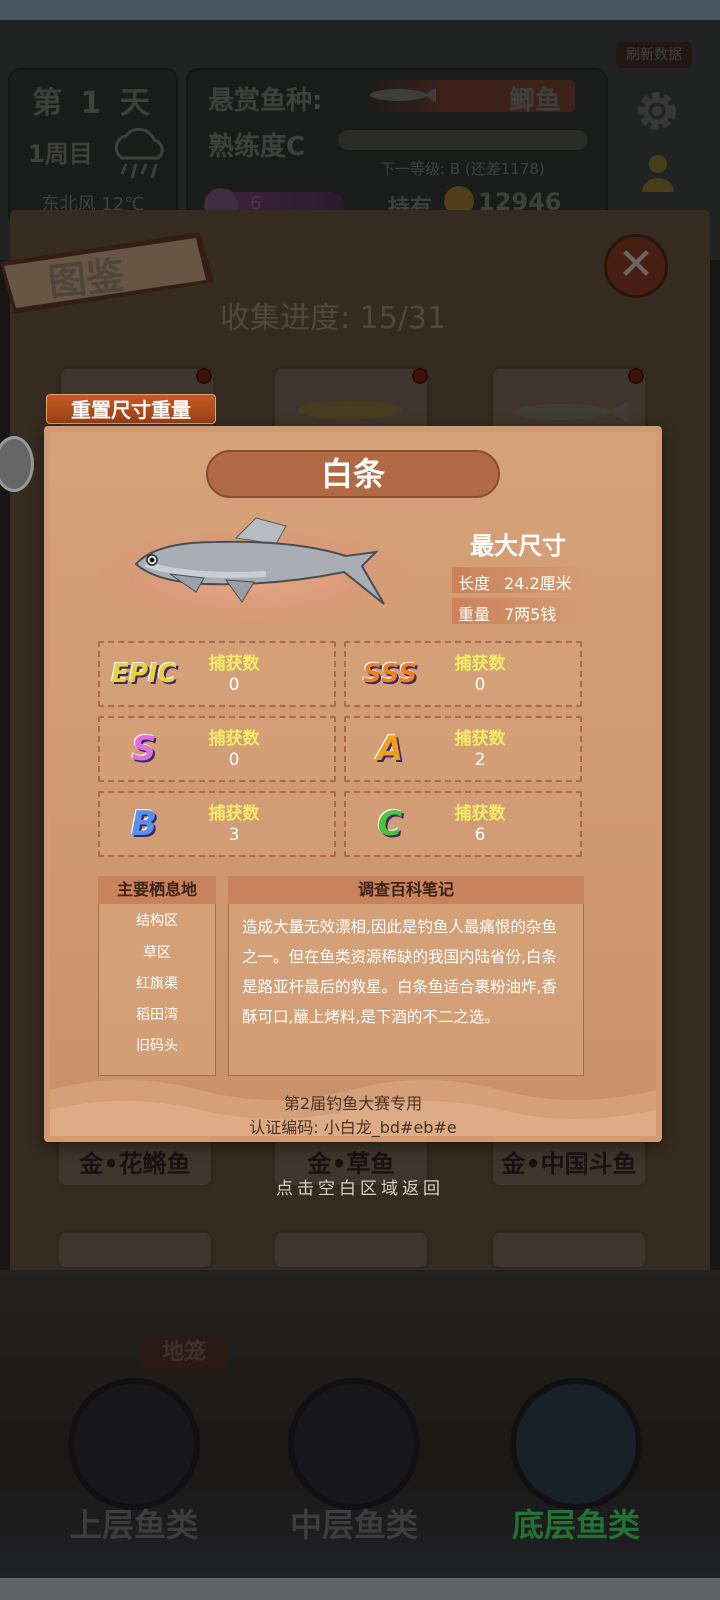 This screenshot has width=720, height=1600. I want to click on tap-to-return-hint: 点击空白区域返回, so click(360, 1189).